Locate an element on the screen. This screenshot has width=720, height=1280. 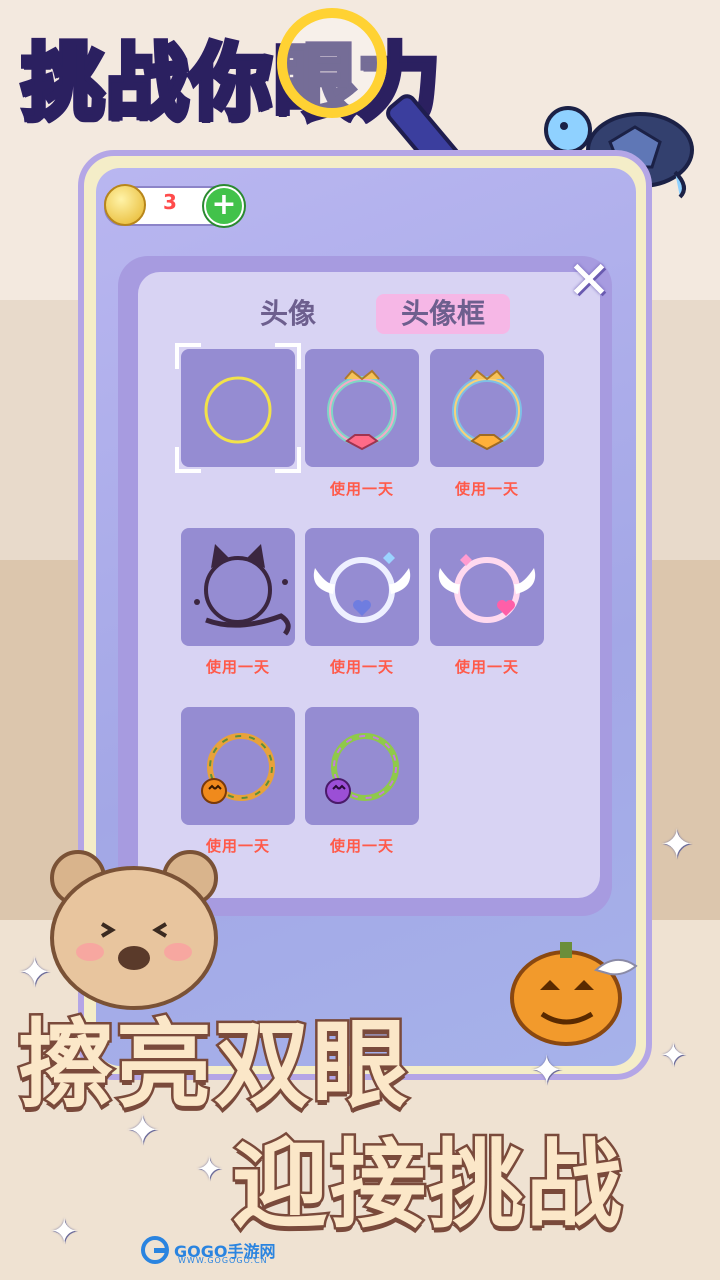
bear-mascot-icon is located at coordinates (134, 930).